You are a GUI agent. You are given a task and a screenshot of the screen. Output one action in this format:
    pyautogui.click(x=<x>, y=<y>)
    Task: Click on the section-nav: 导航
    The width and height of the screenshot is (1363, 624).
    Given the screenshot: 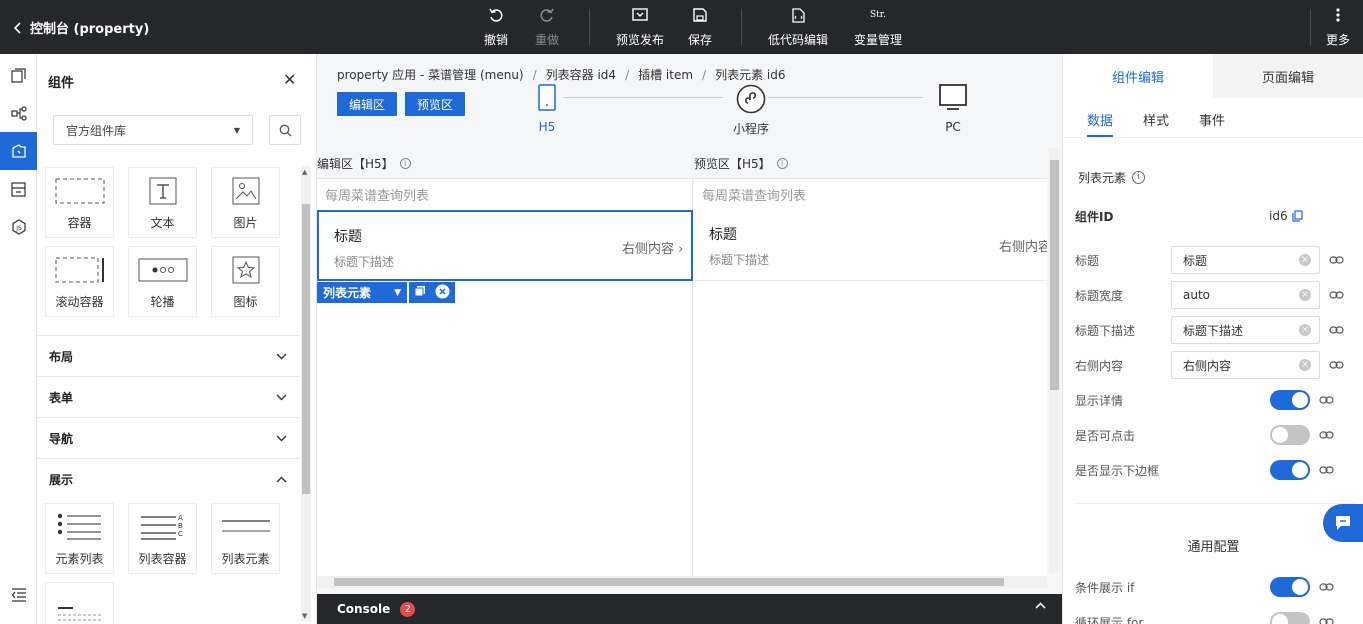 What is the action you would take?
    pyautogui.click(x=168, y=437)
    